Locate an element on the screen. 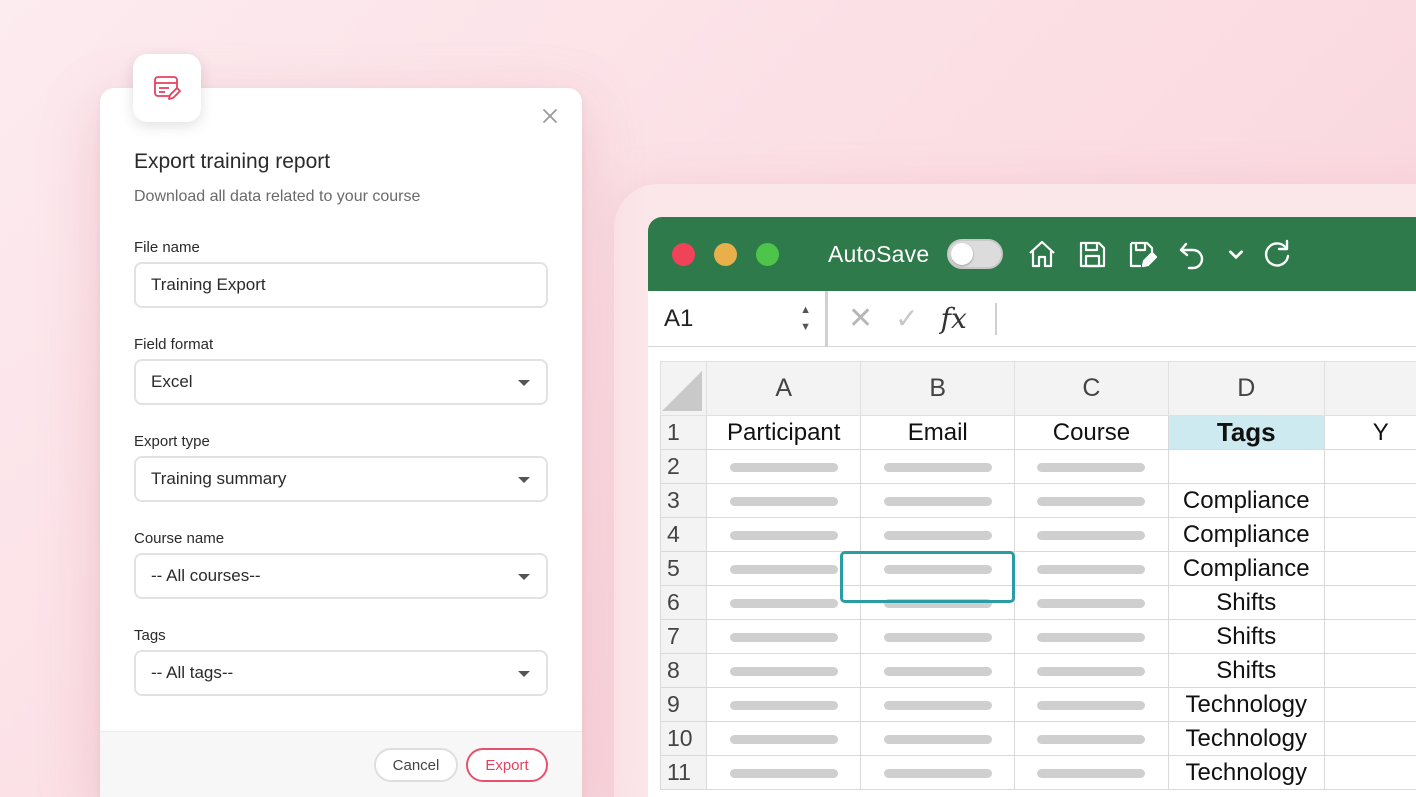 The height and width of the screenshot is (797, 1416). field-format-select: Excel is located at coordinates (341, 382).